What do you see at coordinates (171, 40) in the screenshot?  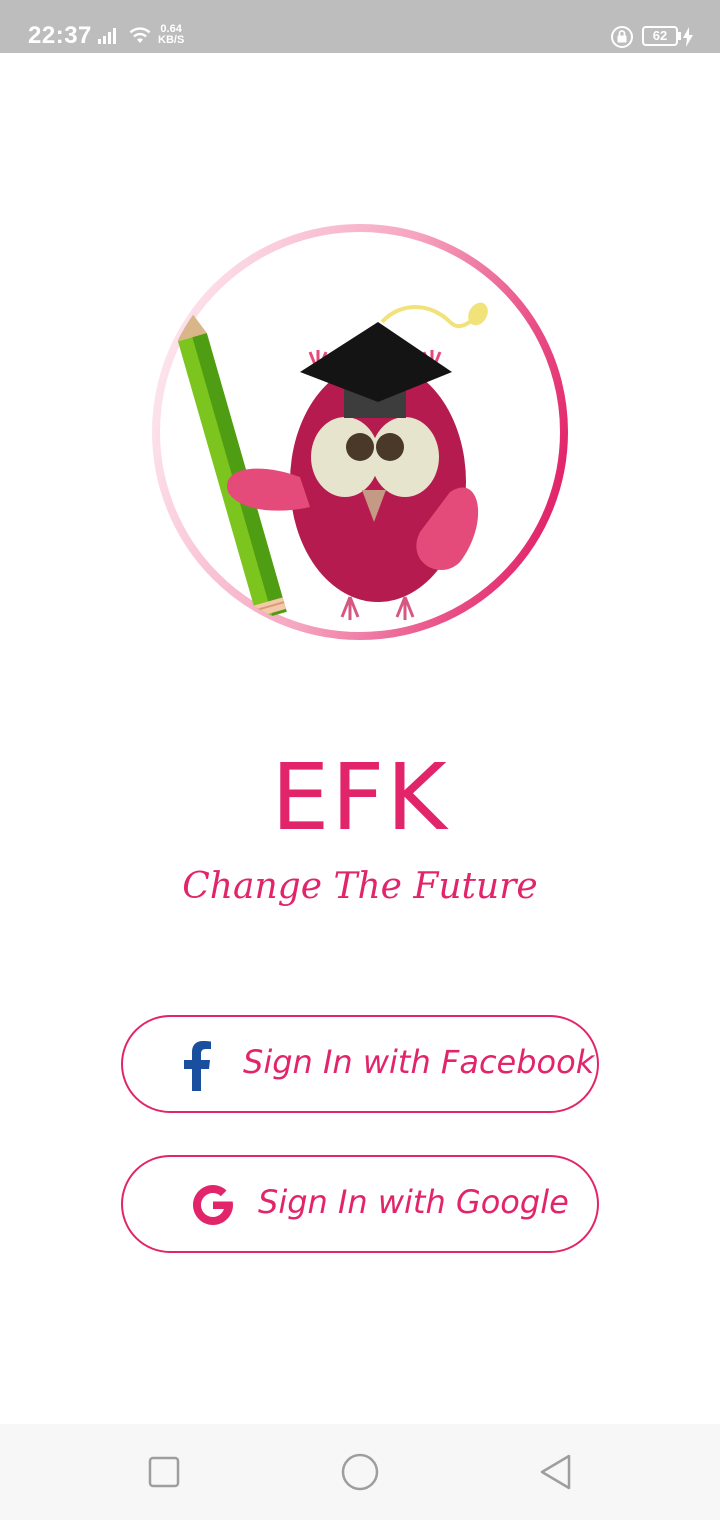 I see `network-speed-unit: KB/S` at bounding box center [171, 40].